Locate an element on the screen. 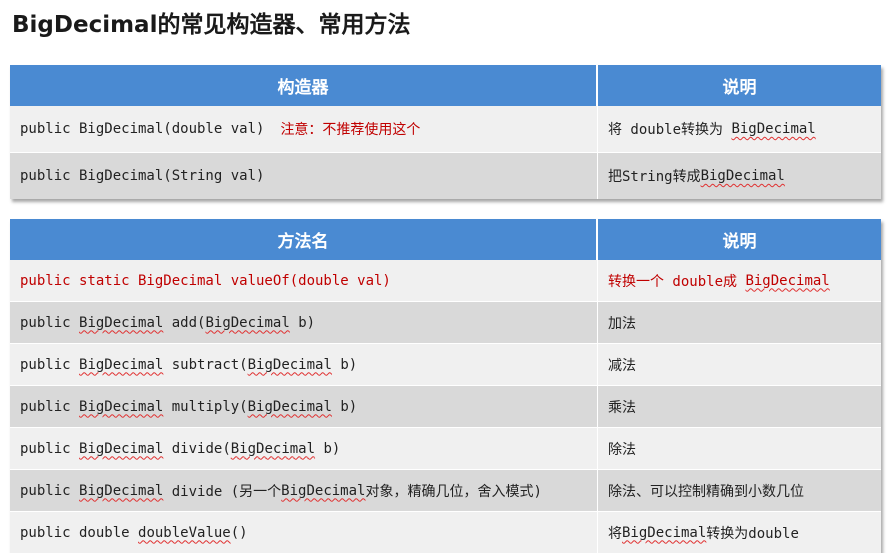 This screenshot has height=553, width=891. table-row: public BigDecimal add(BigDecimal b) 加法 is located at coordinates (445, 322).